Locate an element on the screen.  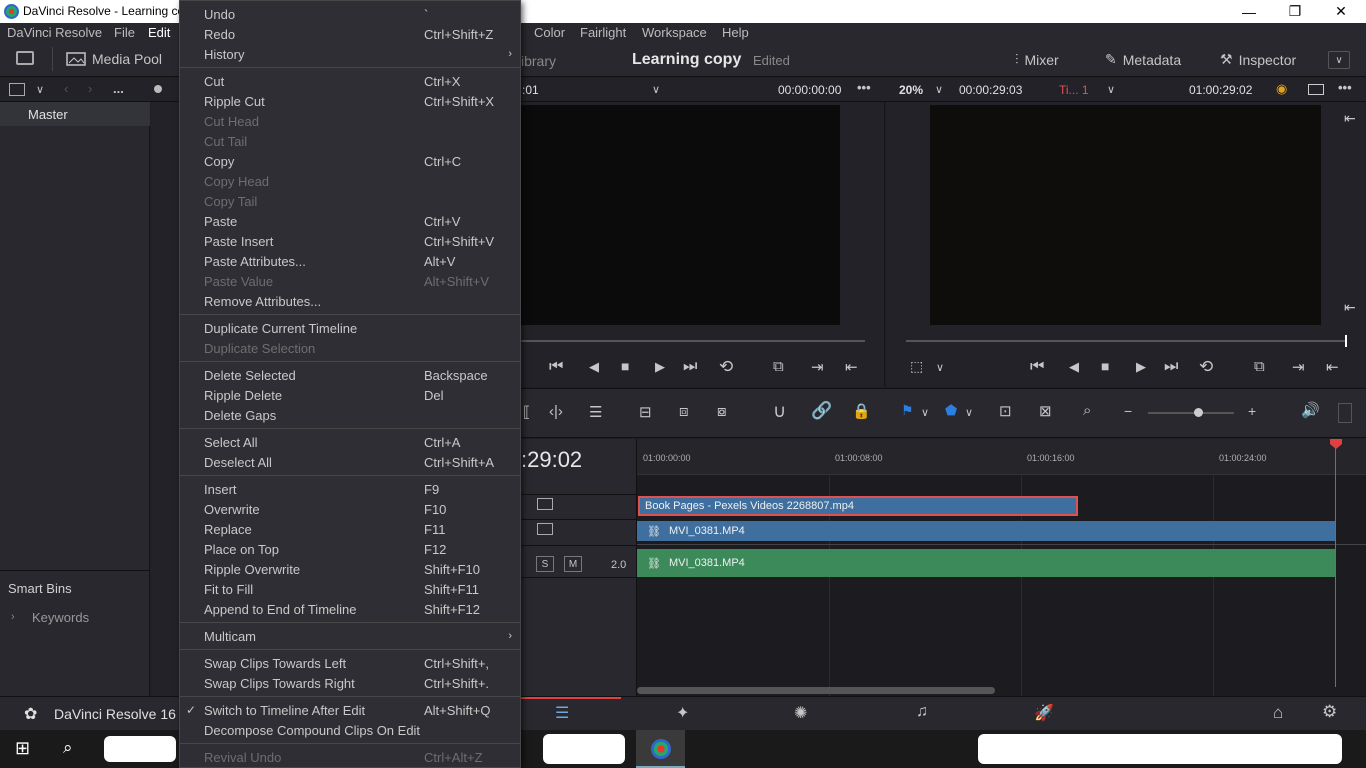
deliver-page-icon: 🚀 is located at coordinates (1044, 713).